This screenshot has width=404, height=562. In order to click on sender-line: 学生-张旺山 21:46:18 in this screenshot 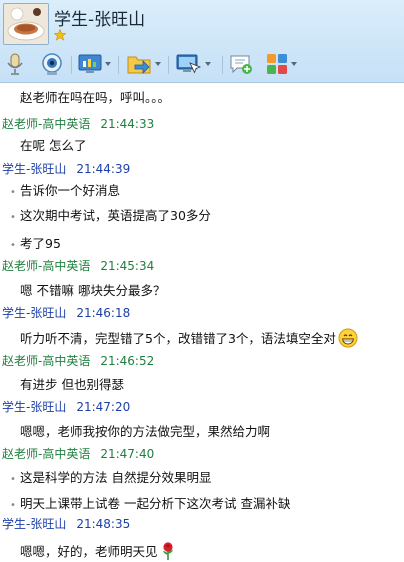, I will do `click(66, 312)`.